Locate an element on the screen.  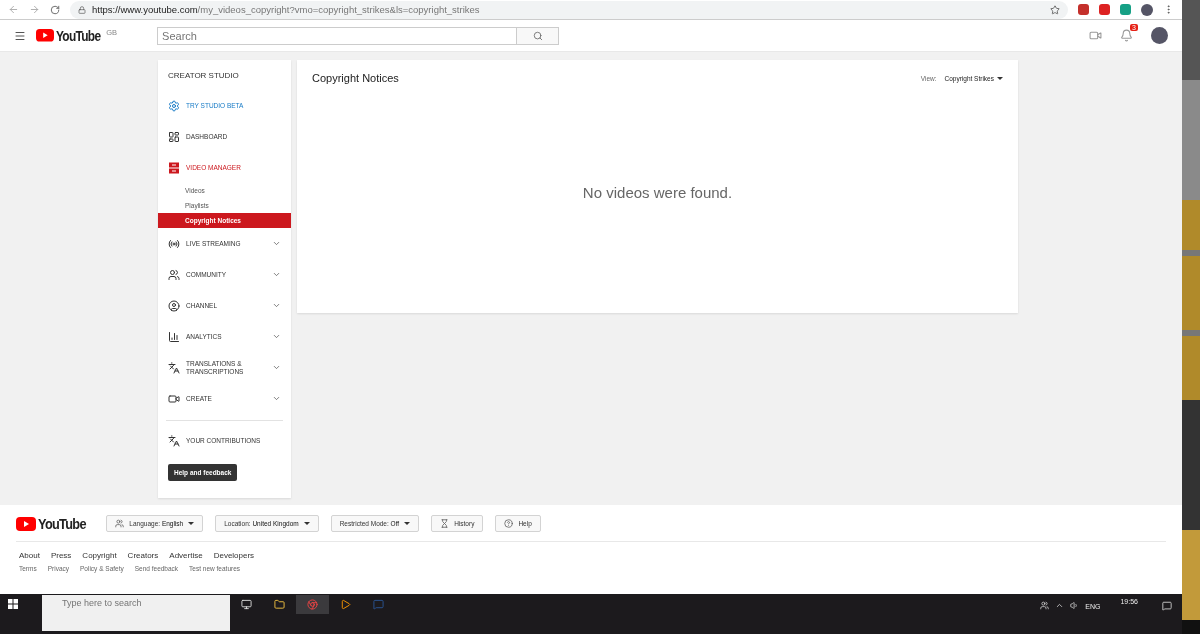
footer-link: Advertise is located at coordinates (186, 555).